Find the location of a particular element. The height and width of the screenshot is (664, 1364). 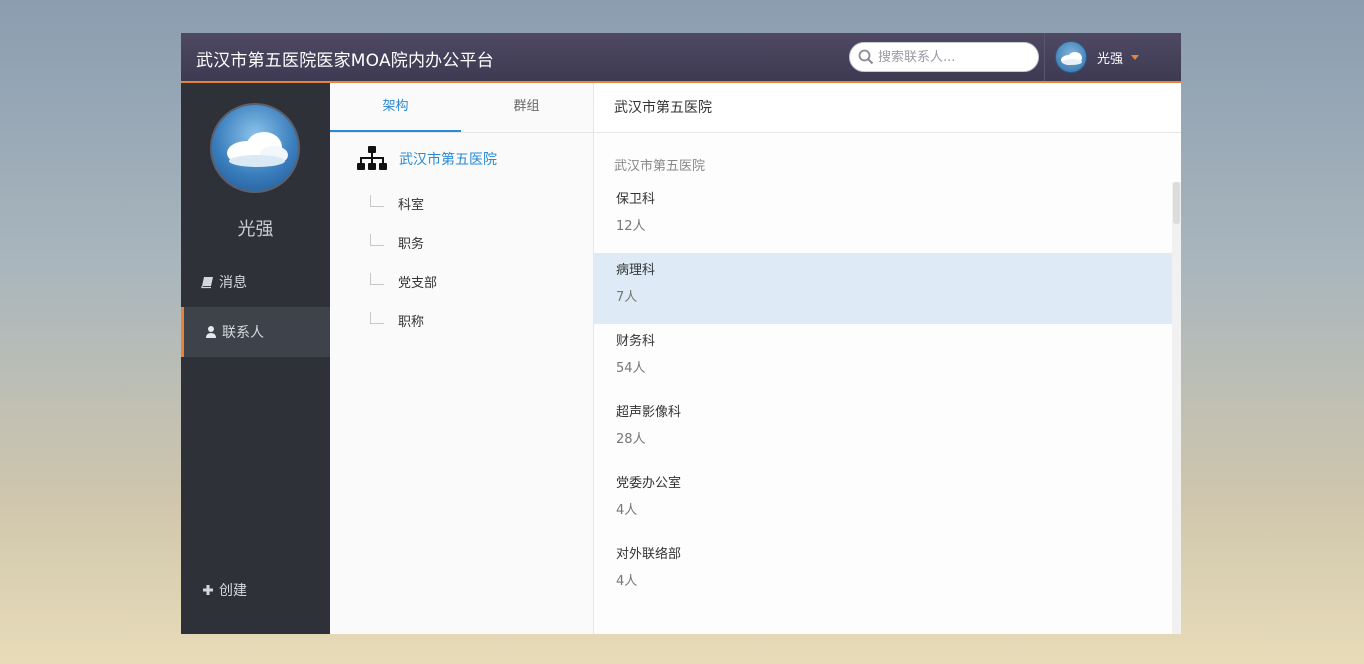

tree-node-label: 党支部 is located at coordinates (418, 283).